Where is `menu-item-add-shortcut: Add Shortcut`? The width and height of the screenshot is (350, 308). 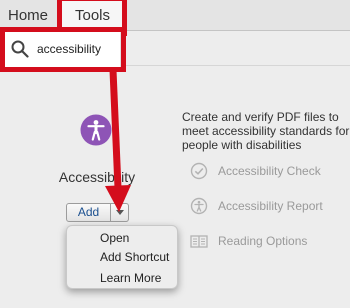
menu-item-add-shortcut: Add Shortcut is located at coordinates (134, 257).